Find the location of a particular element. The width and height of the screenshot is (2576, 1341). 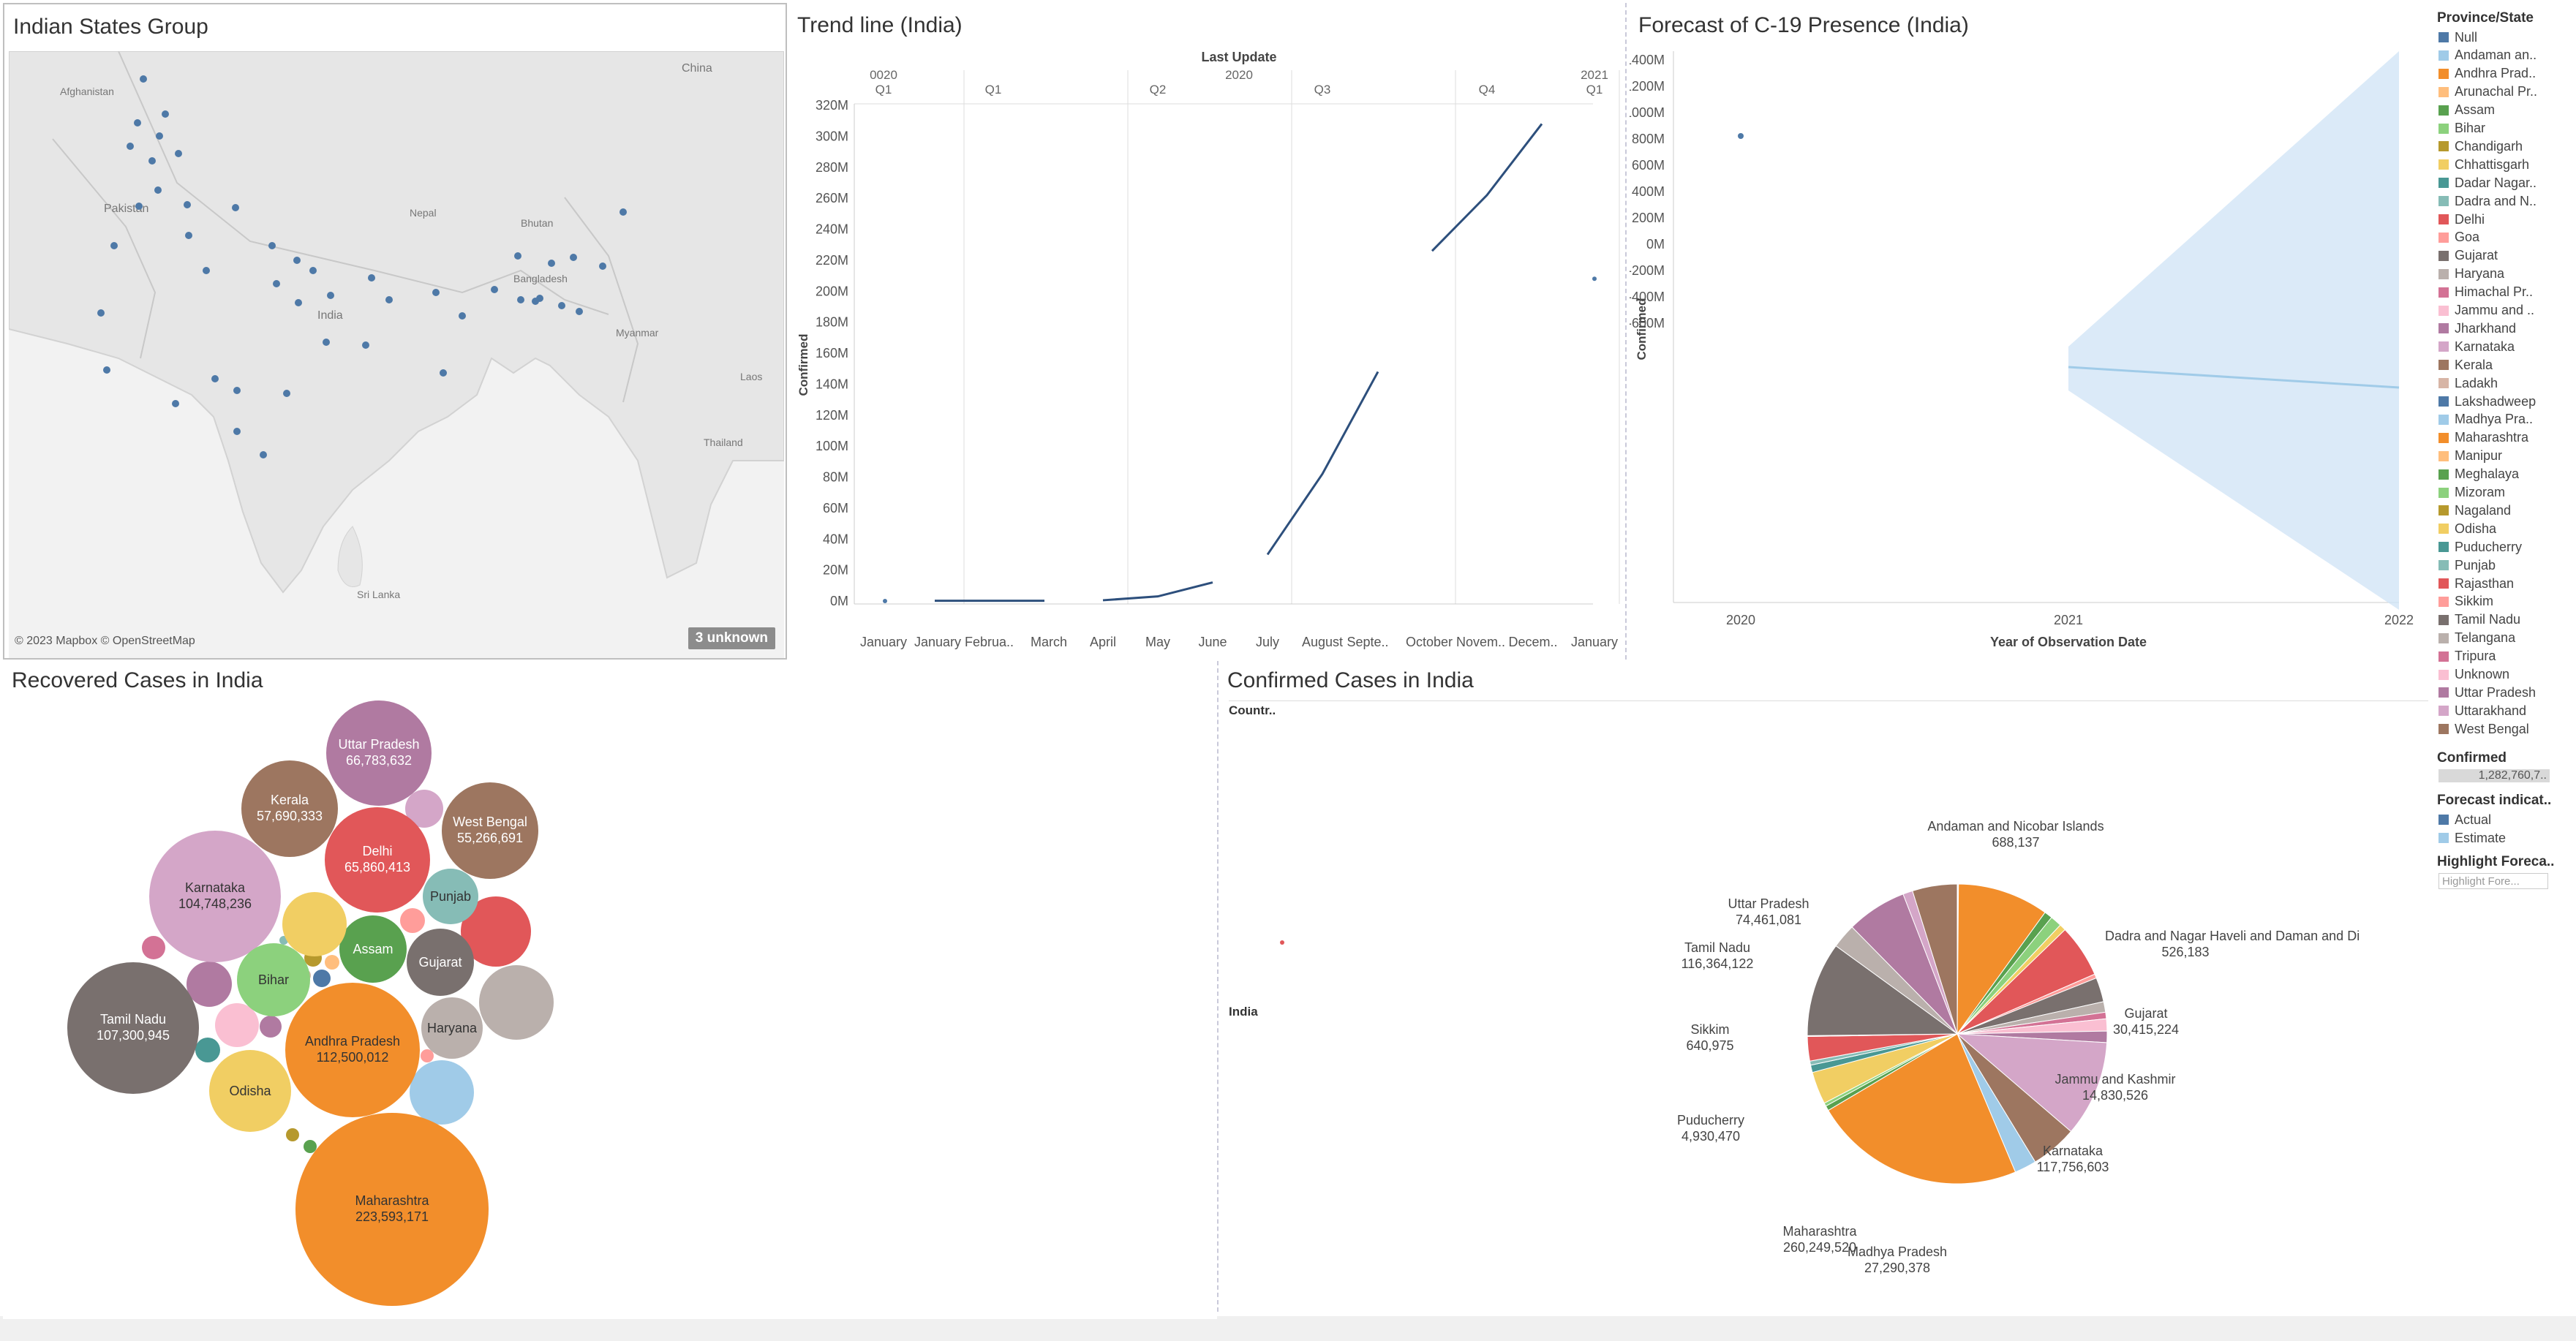

legend-item: Dadar Nagar.. is located at coordinates (2487, 183).